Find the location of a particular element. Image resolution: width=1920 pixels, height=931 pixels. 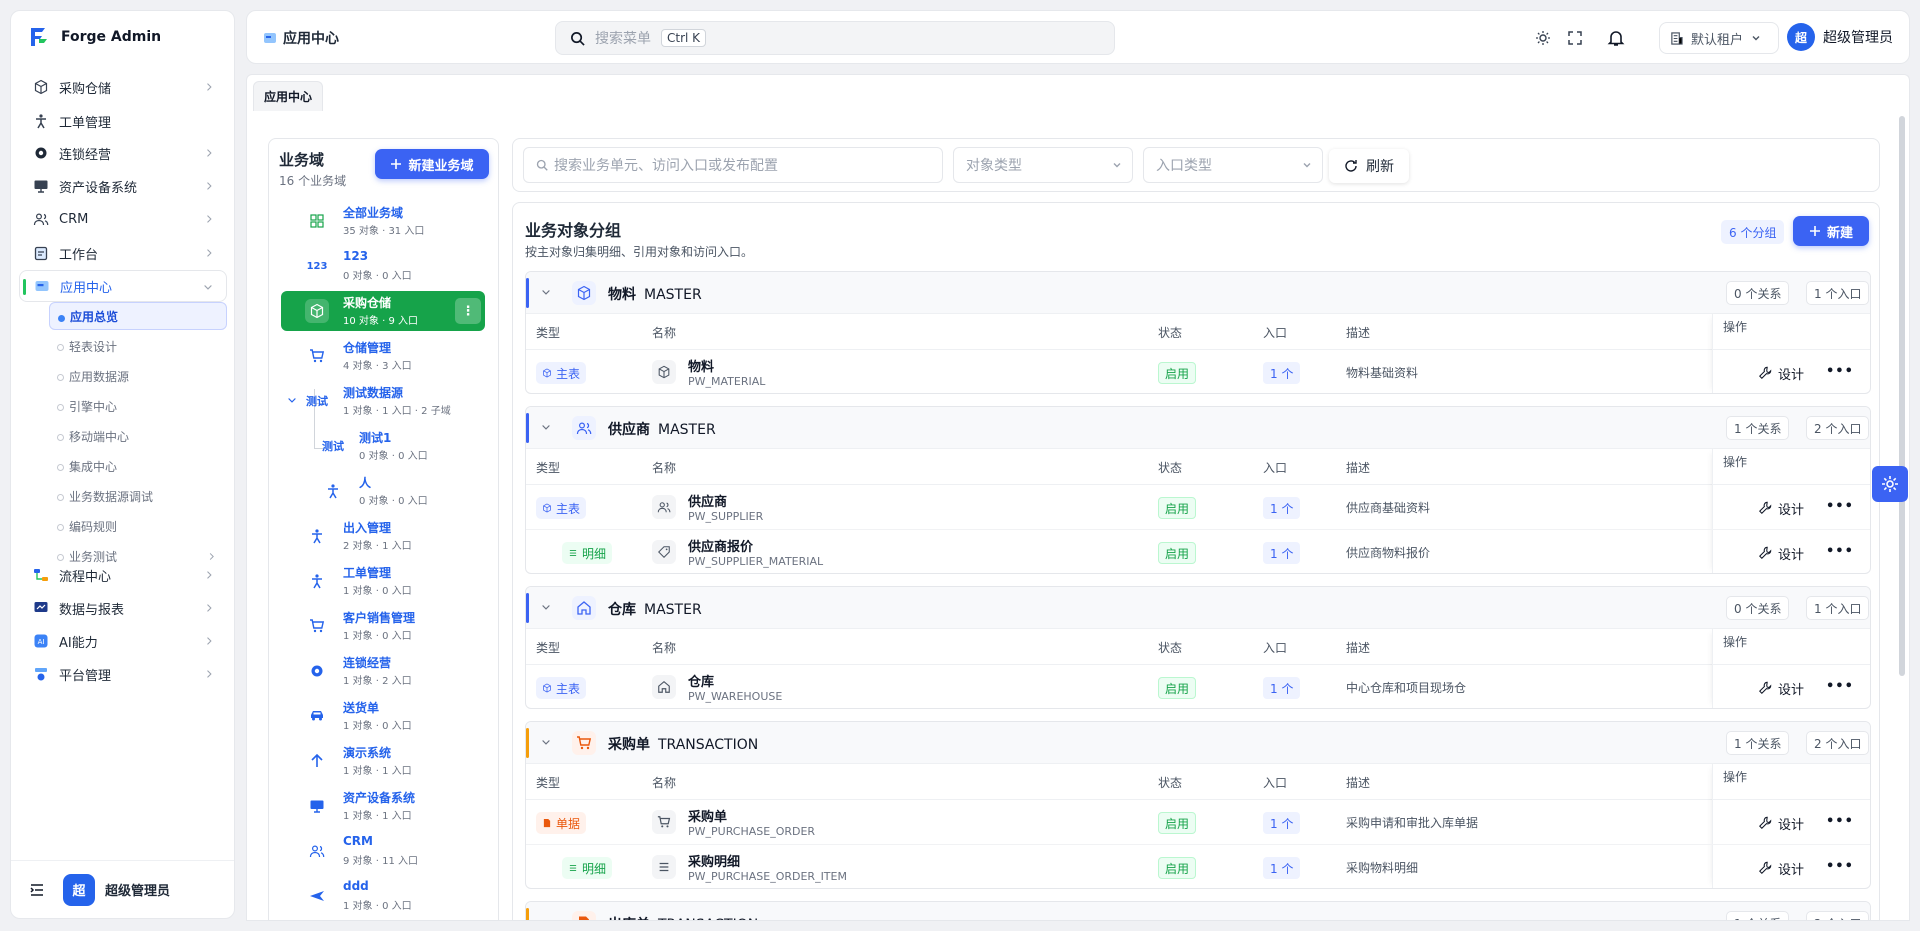

domain-item: ddd 1 对象 · 0 入口 is located at coordinates (383, 896).